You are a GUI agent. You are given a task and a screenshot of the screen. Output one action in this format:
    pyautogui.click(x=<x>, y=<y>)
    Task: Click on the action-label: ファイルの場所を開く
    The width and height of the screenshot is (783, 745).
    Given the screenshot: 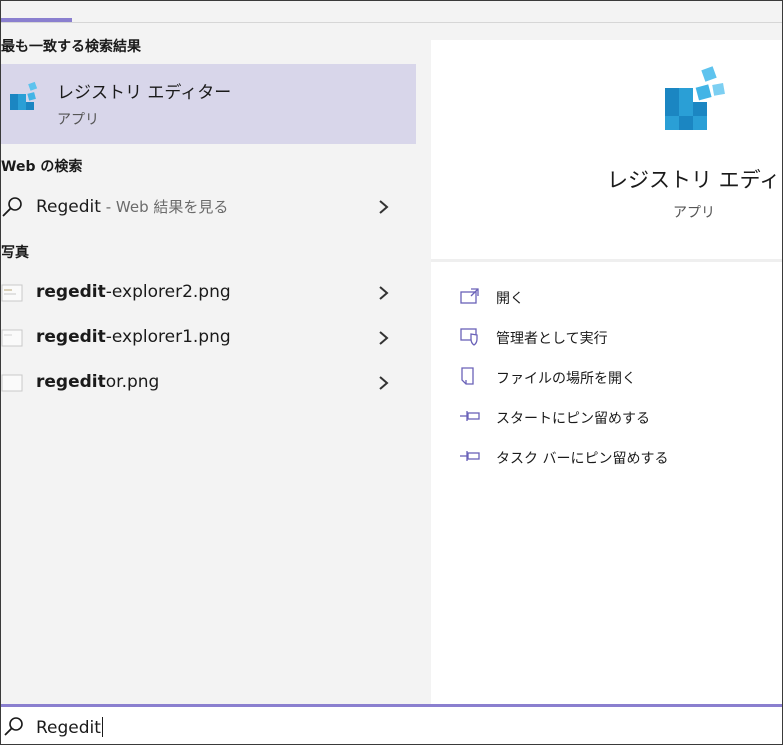 What is the action you would take?
    pyautogui.click(x=566, y=379)
    